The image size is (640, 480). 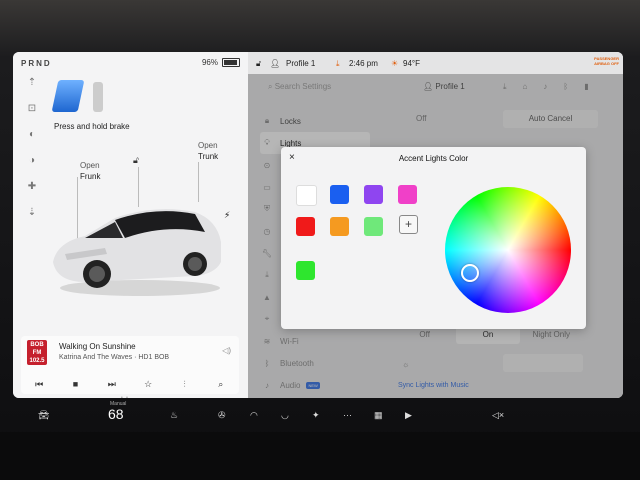 What do you see at coordinates (98, 97) in the screenshot?
I see `accelerator-pedal-icon` at bounding box center [98, 97].